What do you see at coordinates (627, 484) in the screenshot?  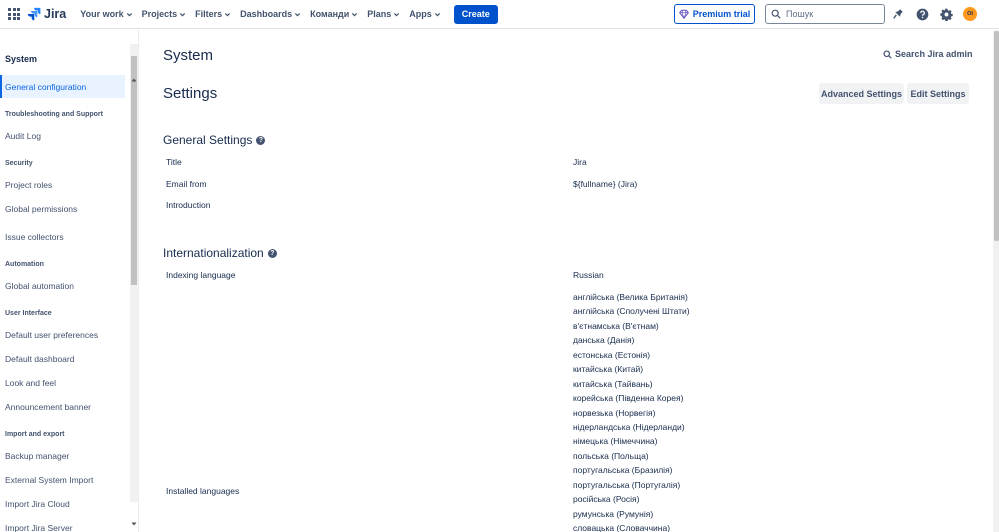 I see `installed-language-item: португальська (Португалія)` at bounding box center [627, 484].